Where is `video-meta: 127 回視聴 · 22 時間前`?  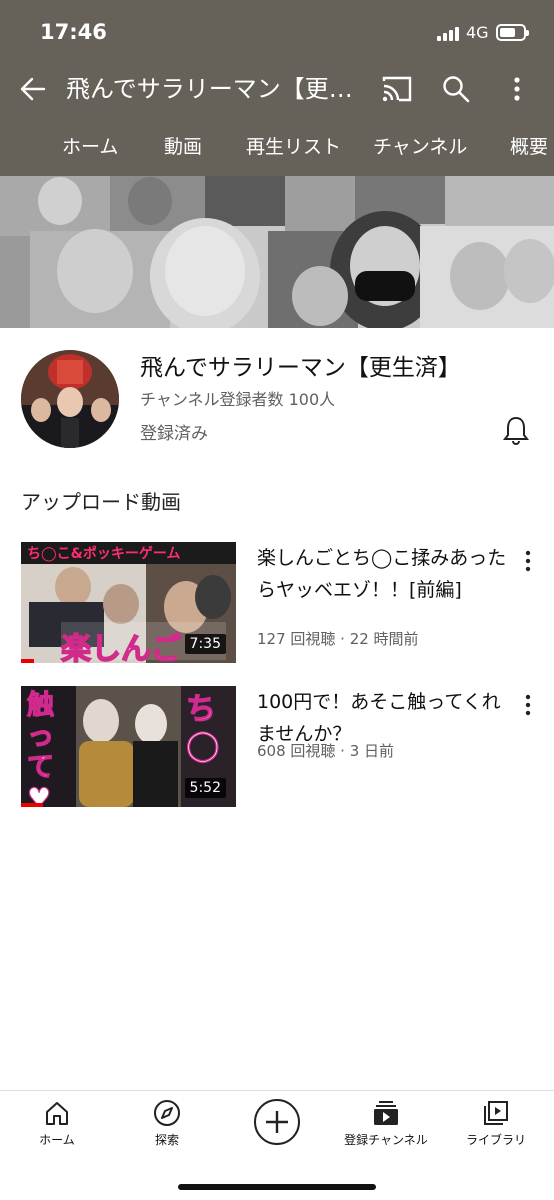
video-meta: 127 回視聴 · 22 時間前 is located at coordinates (338, 639).